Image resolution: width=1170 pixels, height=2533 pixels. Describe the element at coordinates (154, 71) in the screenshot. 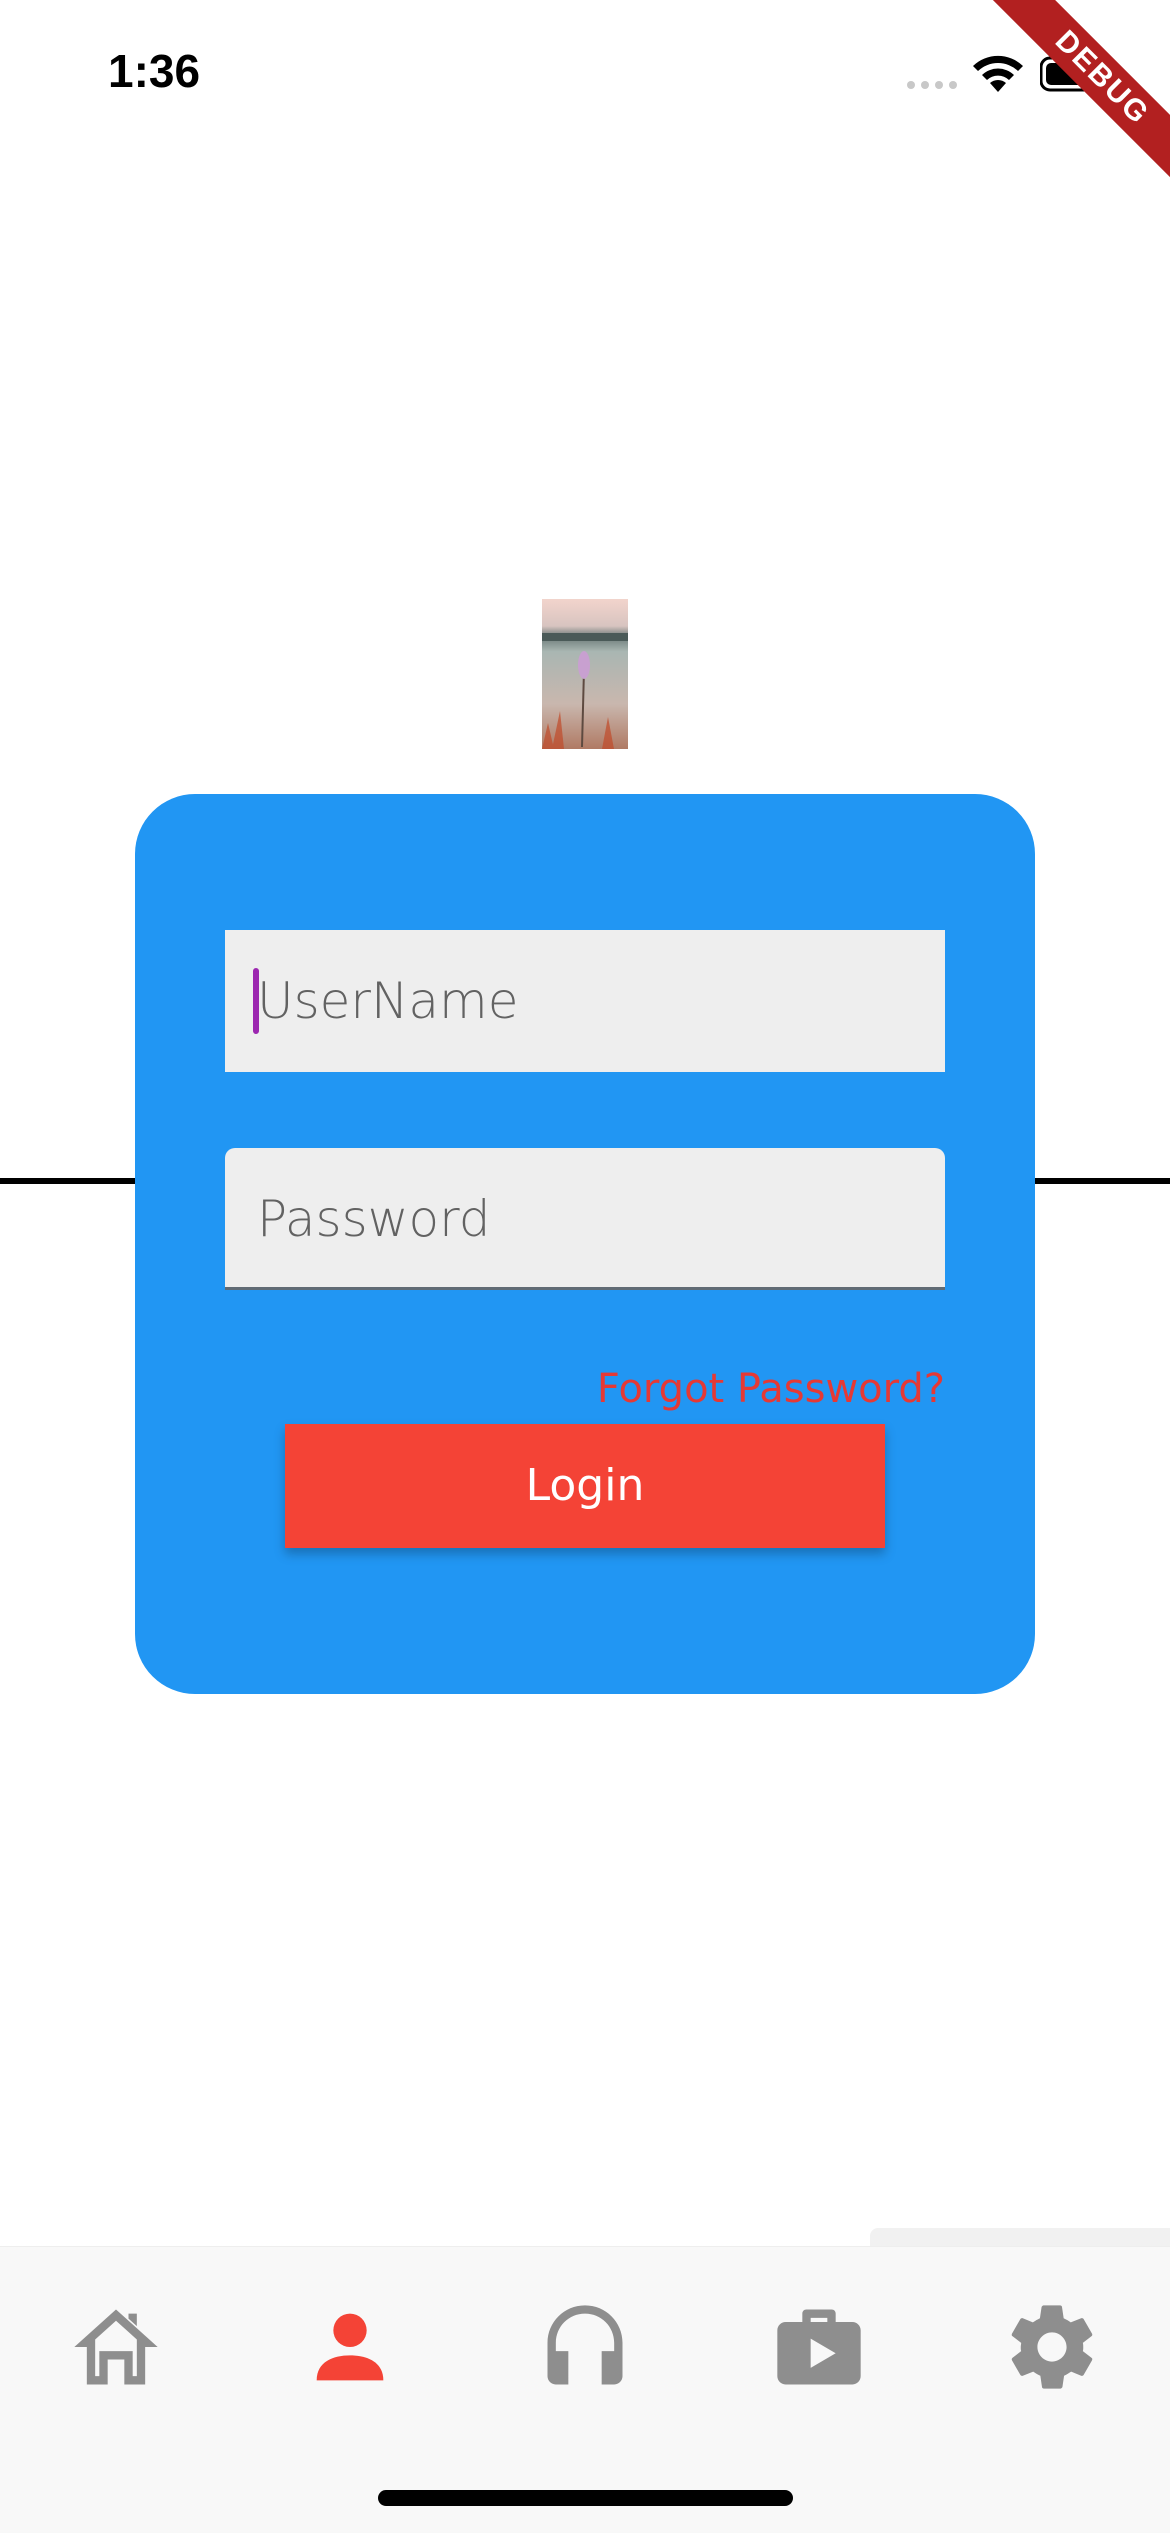

I see `status-time: 1:36` at that location.